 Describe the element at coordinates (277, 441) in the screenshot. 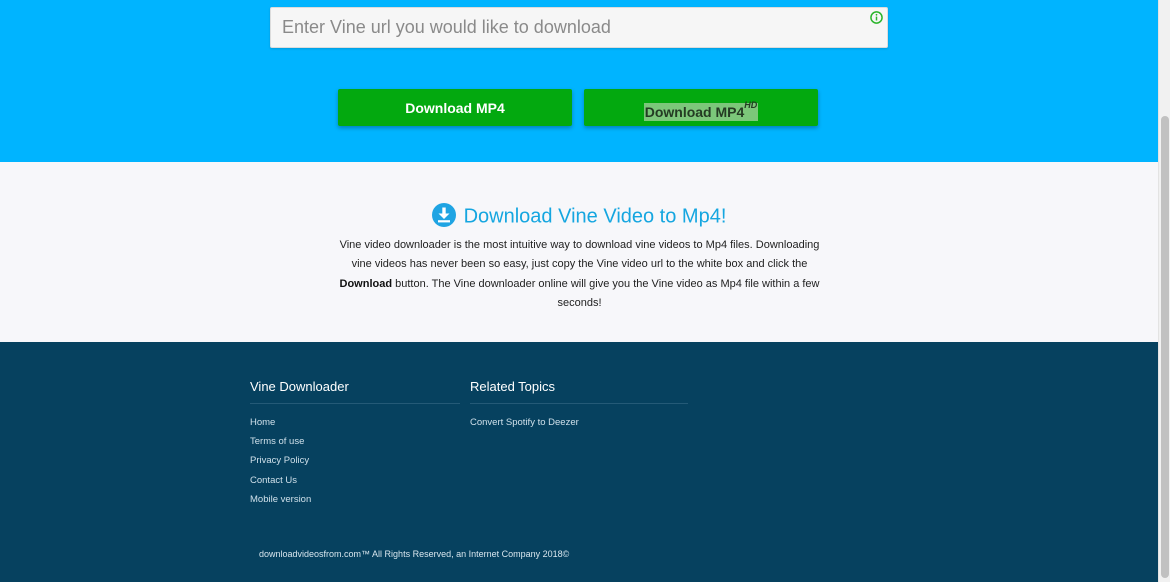

I see `footer-link-terms: Terms of use` at that location.